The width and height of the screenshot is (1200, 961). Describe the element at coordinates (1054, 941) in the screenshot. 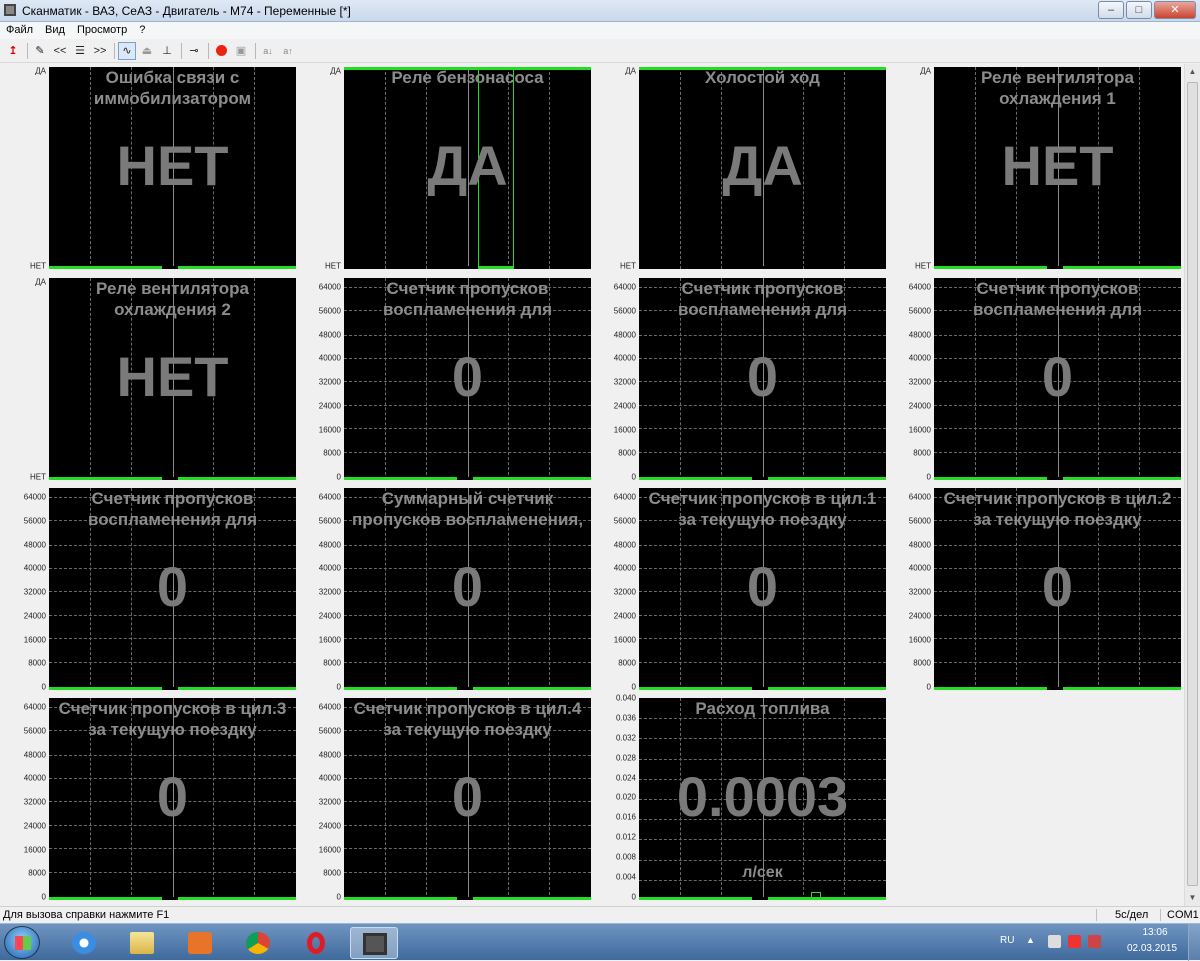

I see `volume-muted-icon` at that location.